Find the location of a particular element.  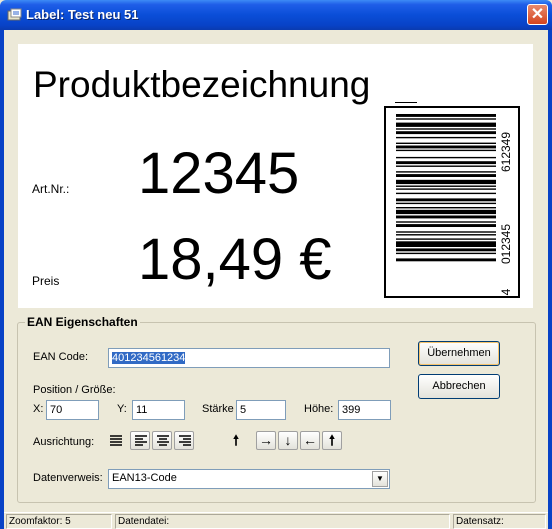

window-frame-left is located at coordinates (2, 279).